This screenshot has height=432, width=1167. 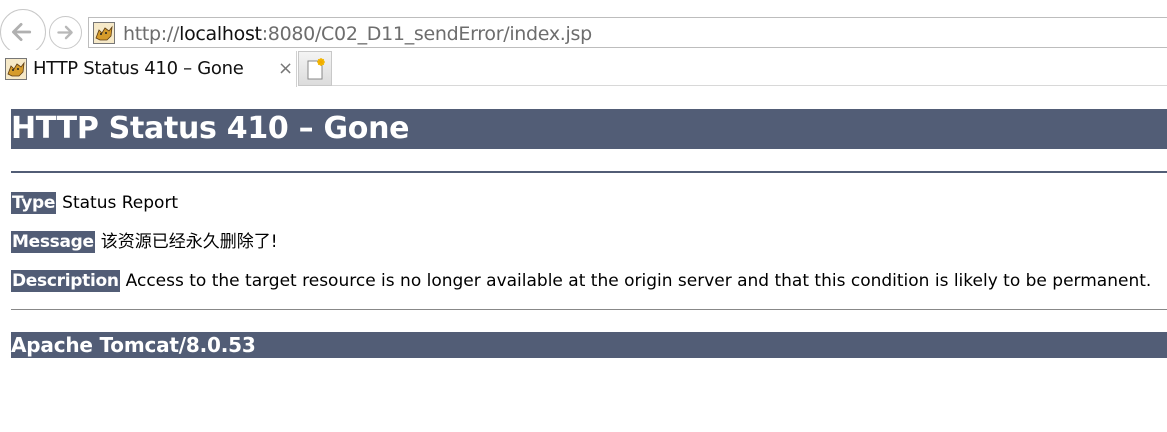 I want to click on forward-arrow-icon, so click(x=65, y=32).